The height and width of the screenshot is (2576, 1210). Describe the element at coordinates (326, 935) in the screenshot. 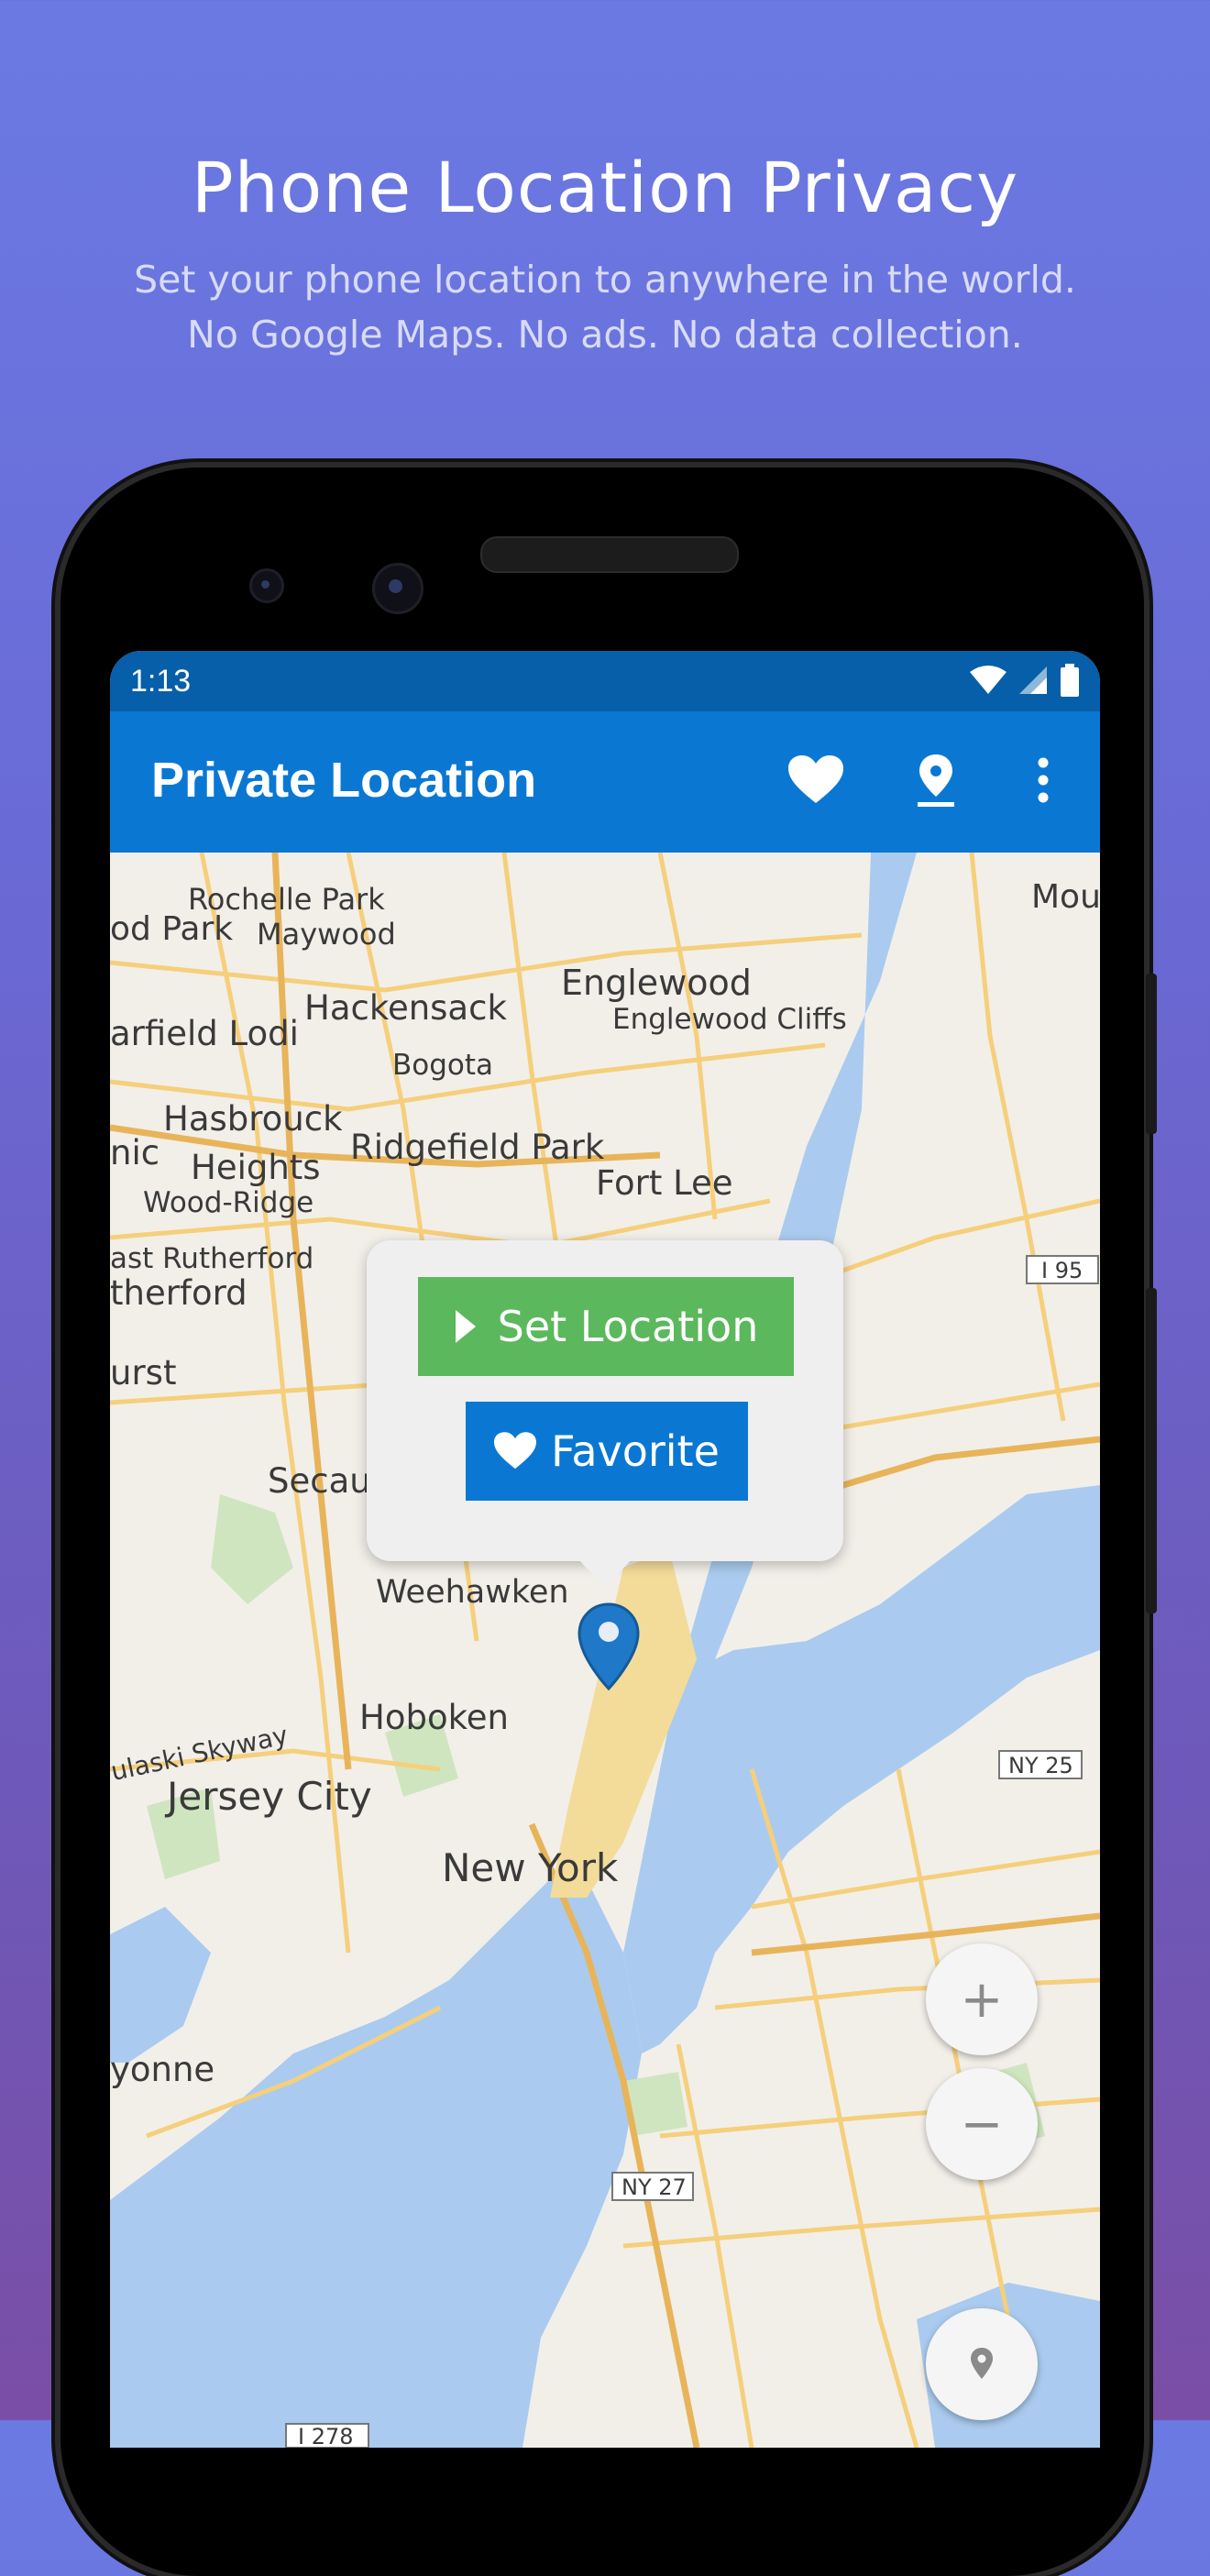

I see `map-label: Maywood` at that location.